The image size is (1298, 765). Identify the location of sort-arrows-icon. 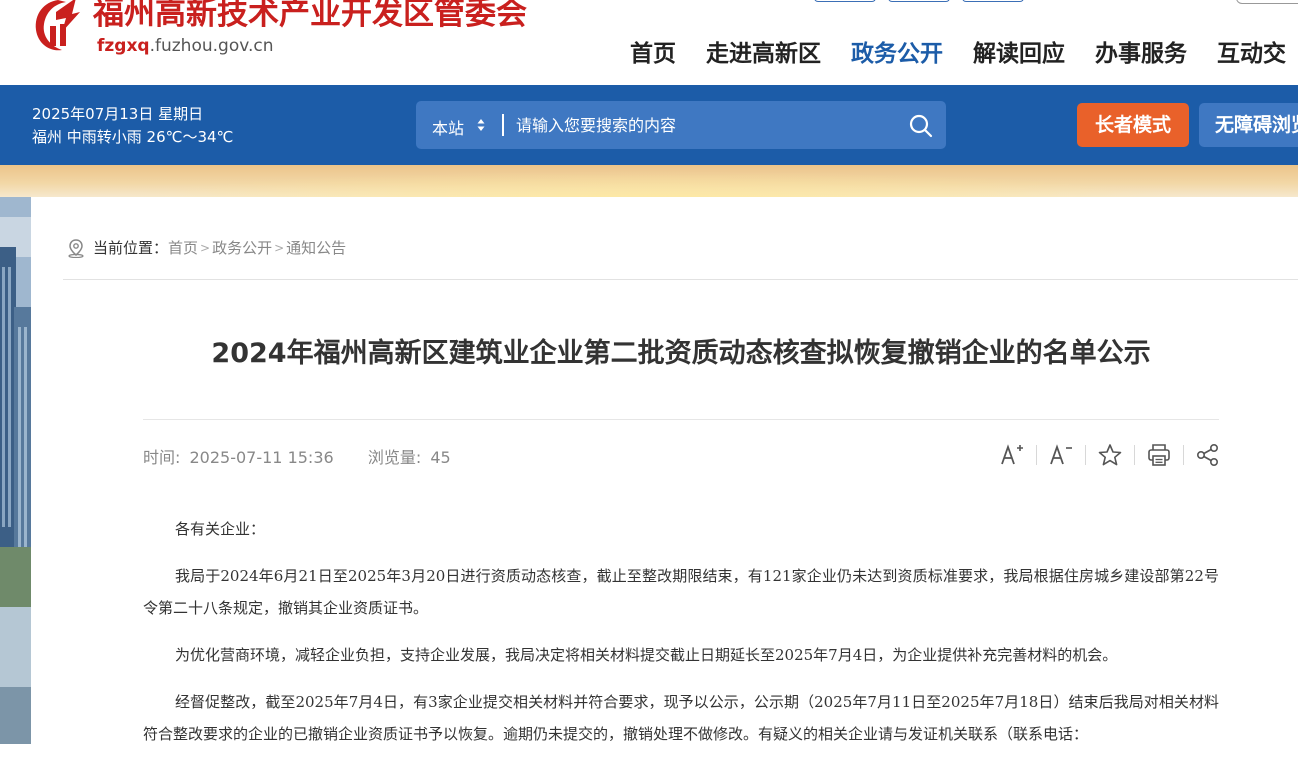
(481, 125).